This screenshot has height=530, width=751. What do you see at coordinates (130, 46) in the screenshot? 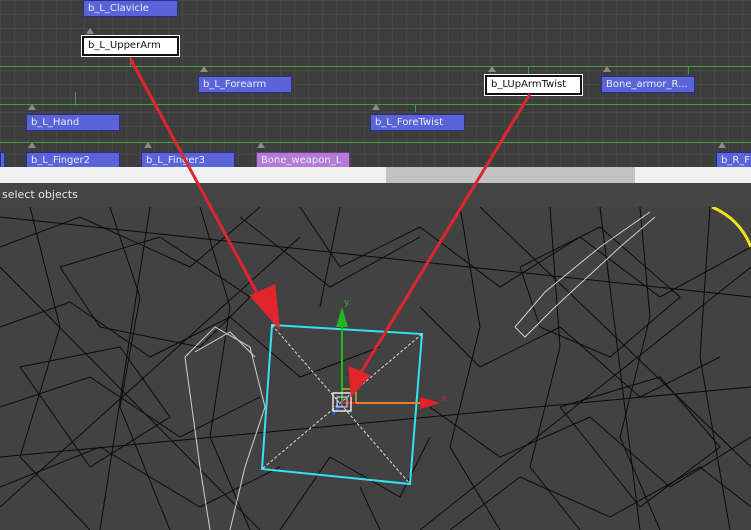
I see `node-upperarm: b_L_UpperArm` at bounding box center [130, 46].